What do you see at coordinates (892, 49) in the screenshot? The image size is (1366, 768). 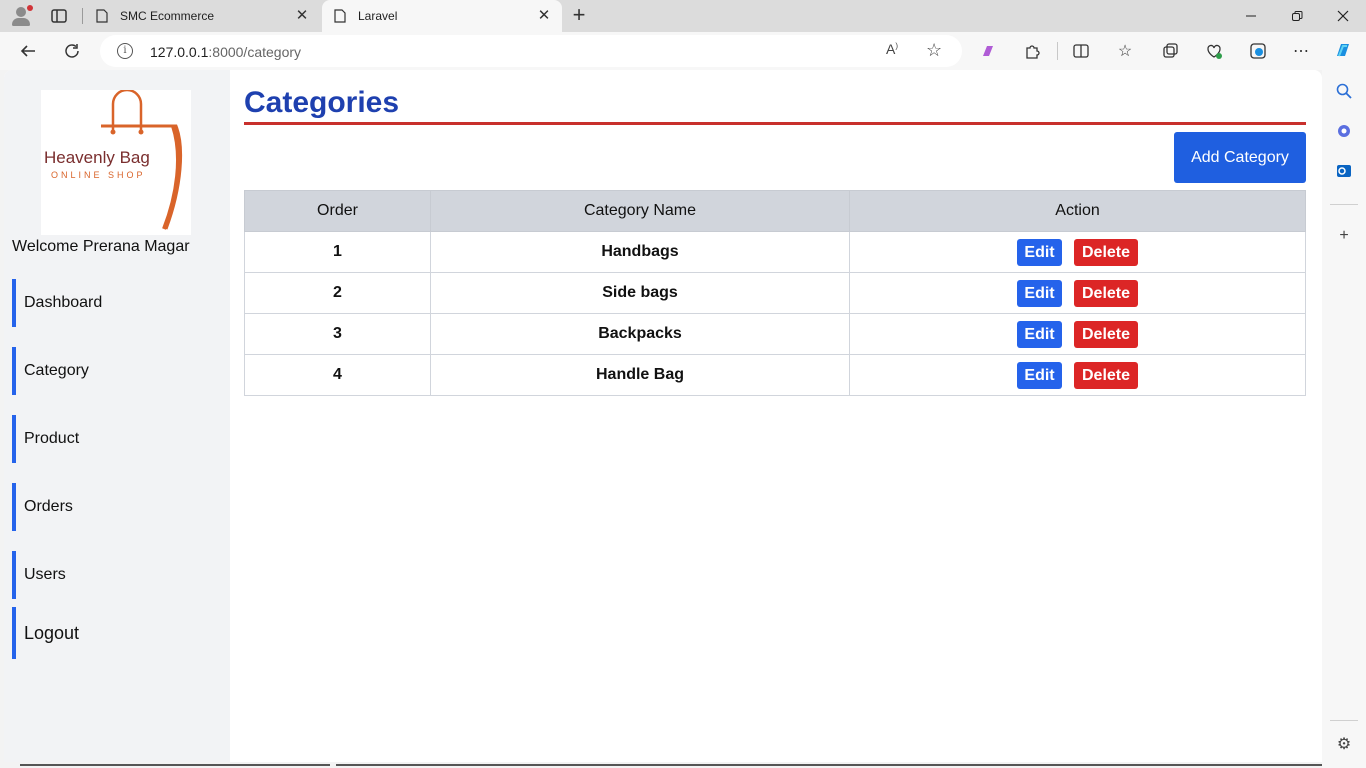 I see `read-aloud-icon: A)` at bounding box center [892, 49].